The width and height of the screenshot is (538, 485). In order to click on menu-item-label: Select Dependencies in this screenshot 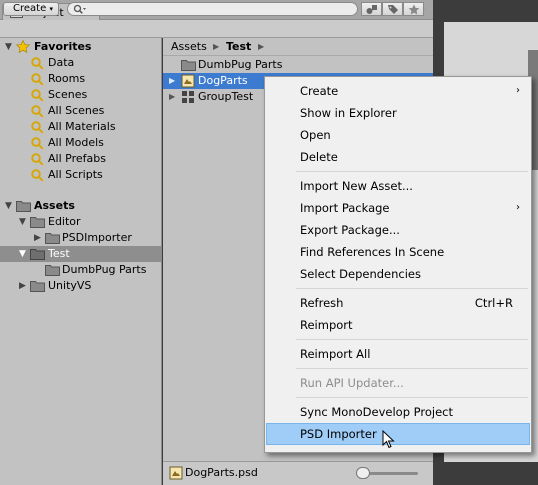, I will do `click(360, 274)`.